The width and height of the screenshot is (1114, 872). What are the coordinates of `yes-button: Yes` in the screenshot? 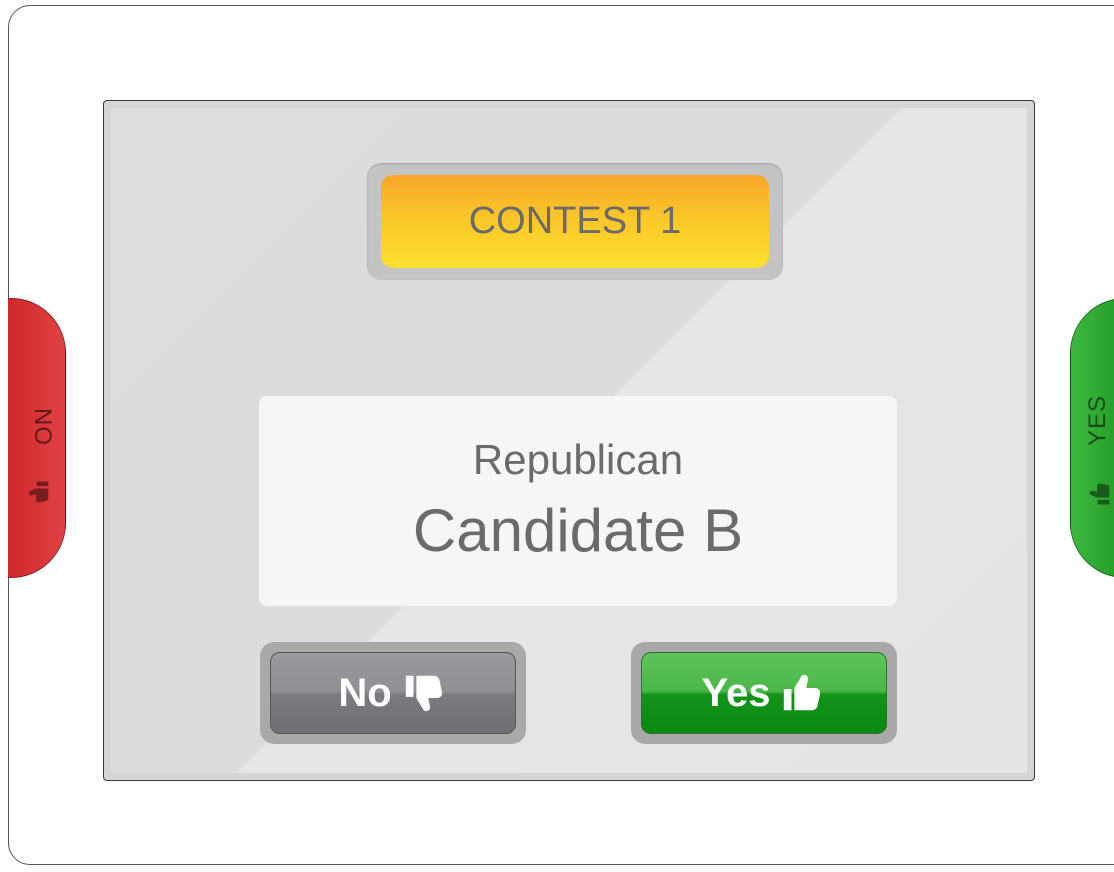 It's located at (764, 693).